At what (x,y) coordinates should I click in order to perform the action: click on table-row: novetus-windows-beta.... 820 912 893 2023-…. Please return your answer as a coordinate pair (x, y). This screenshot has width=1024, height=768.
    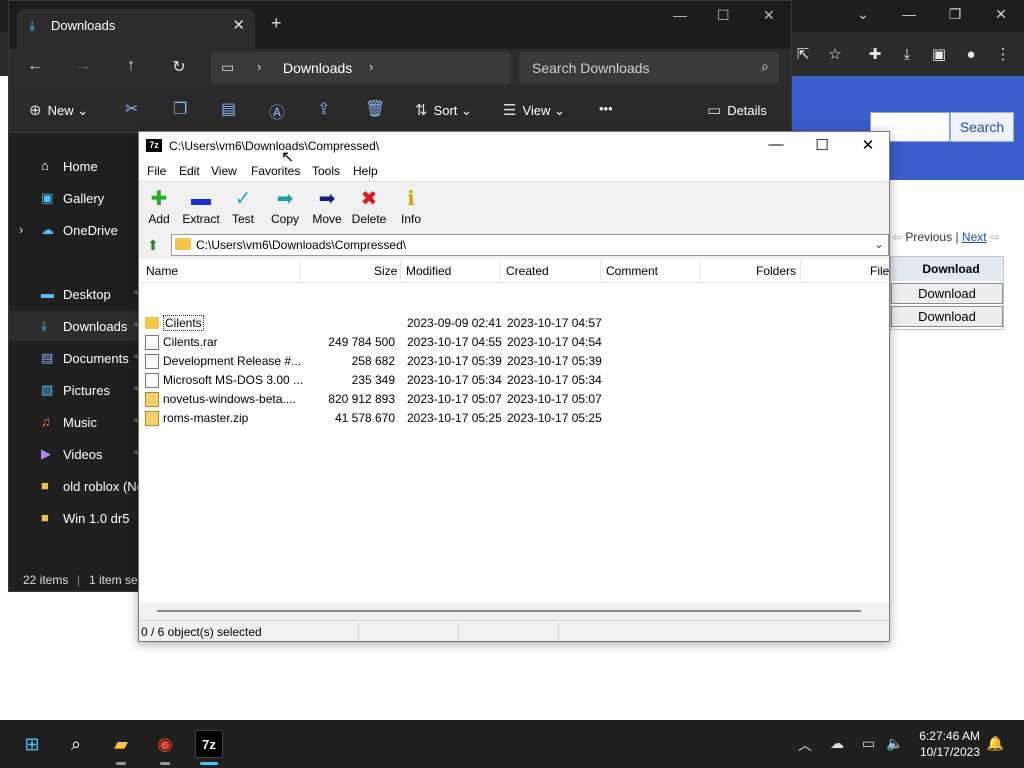
    Looking at the image, I should click on (514, 398).